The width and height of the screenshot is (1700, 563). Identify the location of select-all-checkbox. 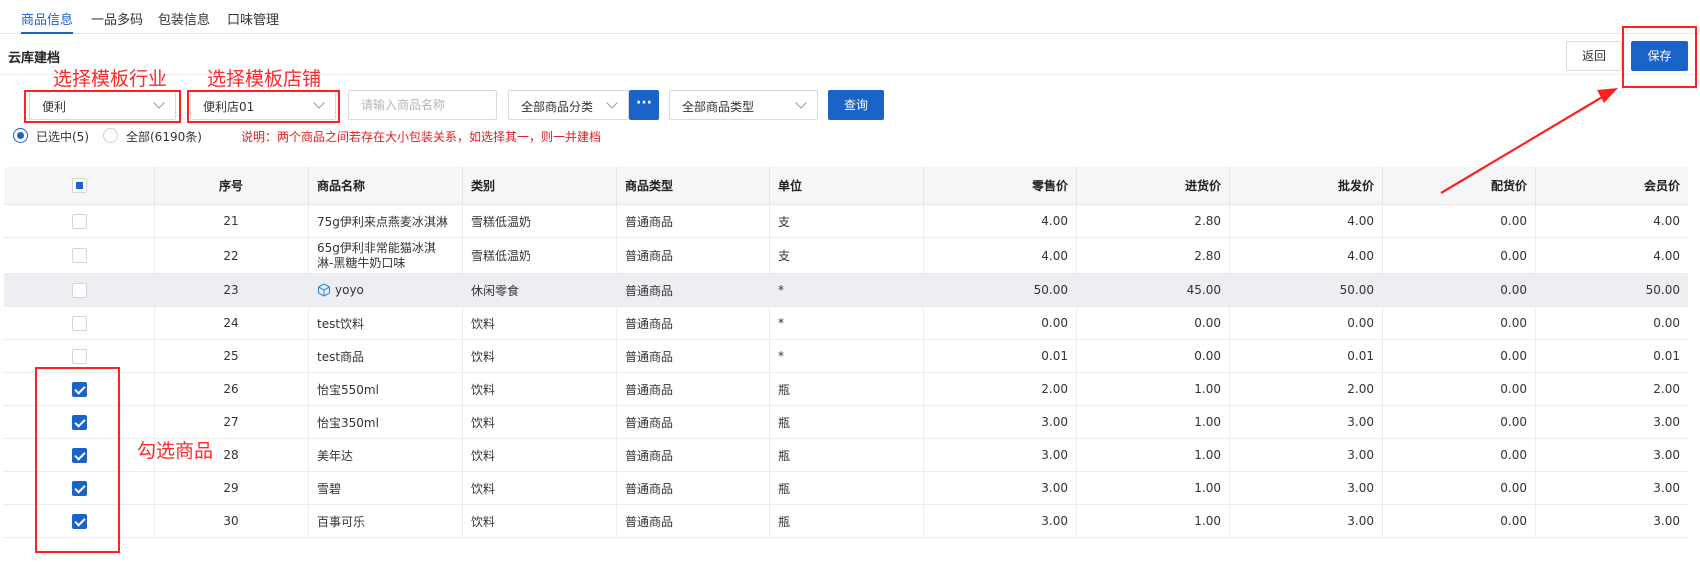
(79, 185).